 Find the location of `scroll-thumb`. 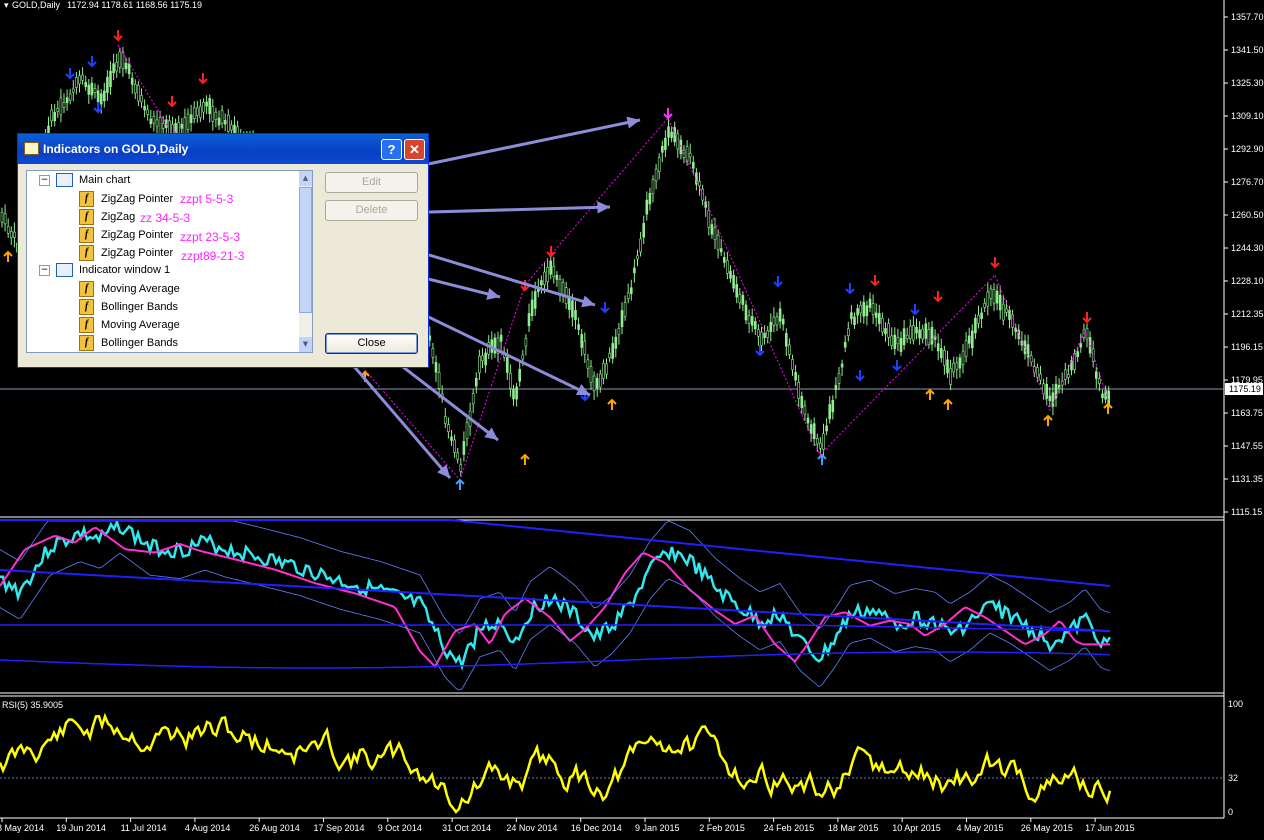

scroll-thumb is located at coordinates (305, 250).